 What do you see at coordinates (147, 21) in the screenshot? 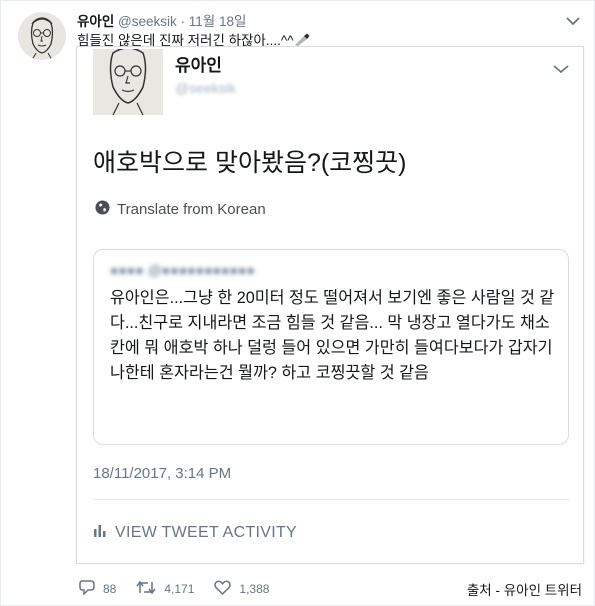
I see `author-handle: @seeksik` at bounding box center [147, 21].